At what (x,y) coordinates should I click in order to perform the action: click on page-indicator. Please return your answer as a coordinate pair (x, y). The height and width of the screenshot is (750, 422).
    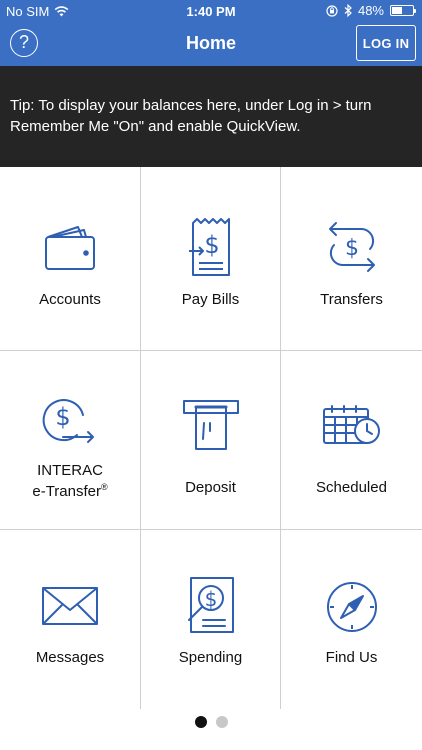
    Looking at the image, I should click on (211, 722).